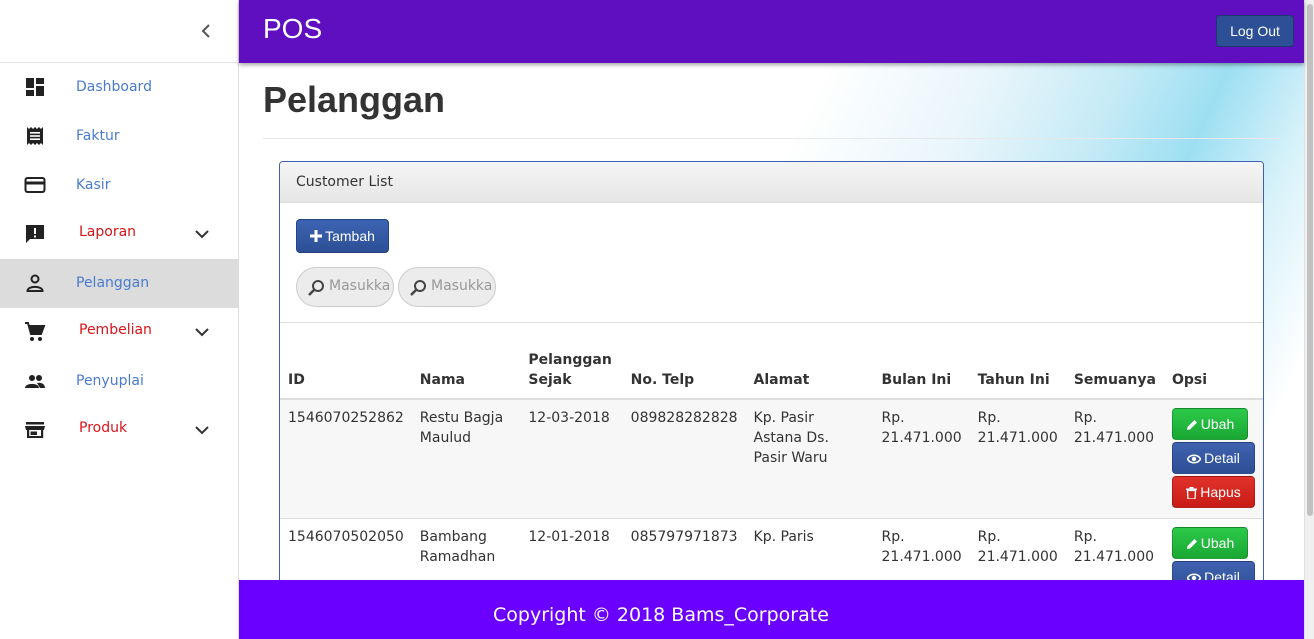  Describe the element at coordinates (292, 29) in the screenshot. I see `brand-title: POS` at that location.